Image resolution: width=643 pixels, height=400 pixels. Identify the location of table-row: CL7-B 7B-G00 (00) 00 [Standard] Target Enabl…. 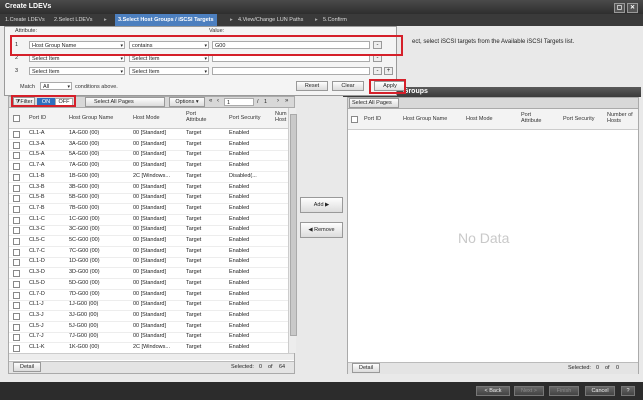
(148, 209).